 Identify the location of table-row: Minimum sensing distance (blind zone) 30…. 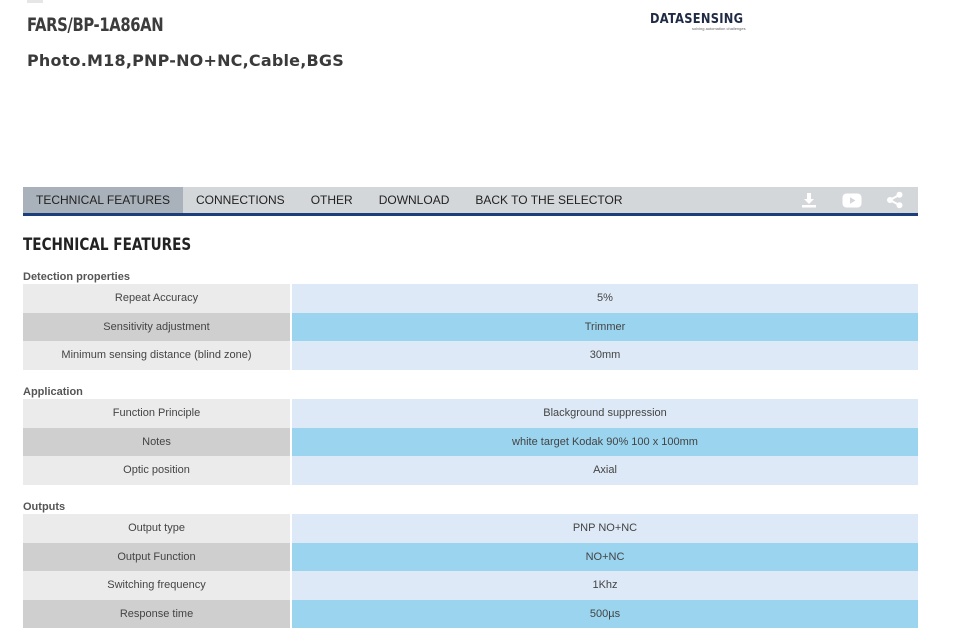
(470, 355).